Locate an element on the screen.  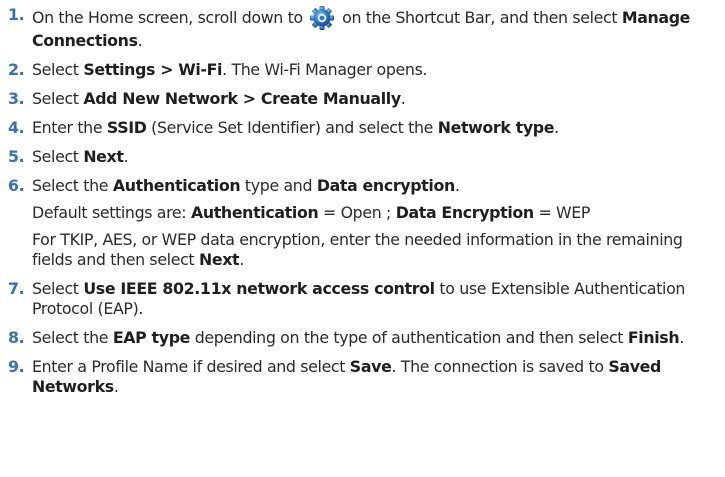
step-5: 5. Select Next. is located at coordinates (361, 157).